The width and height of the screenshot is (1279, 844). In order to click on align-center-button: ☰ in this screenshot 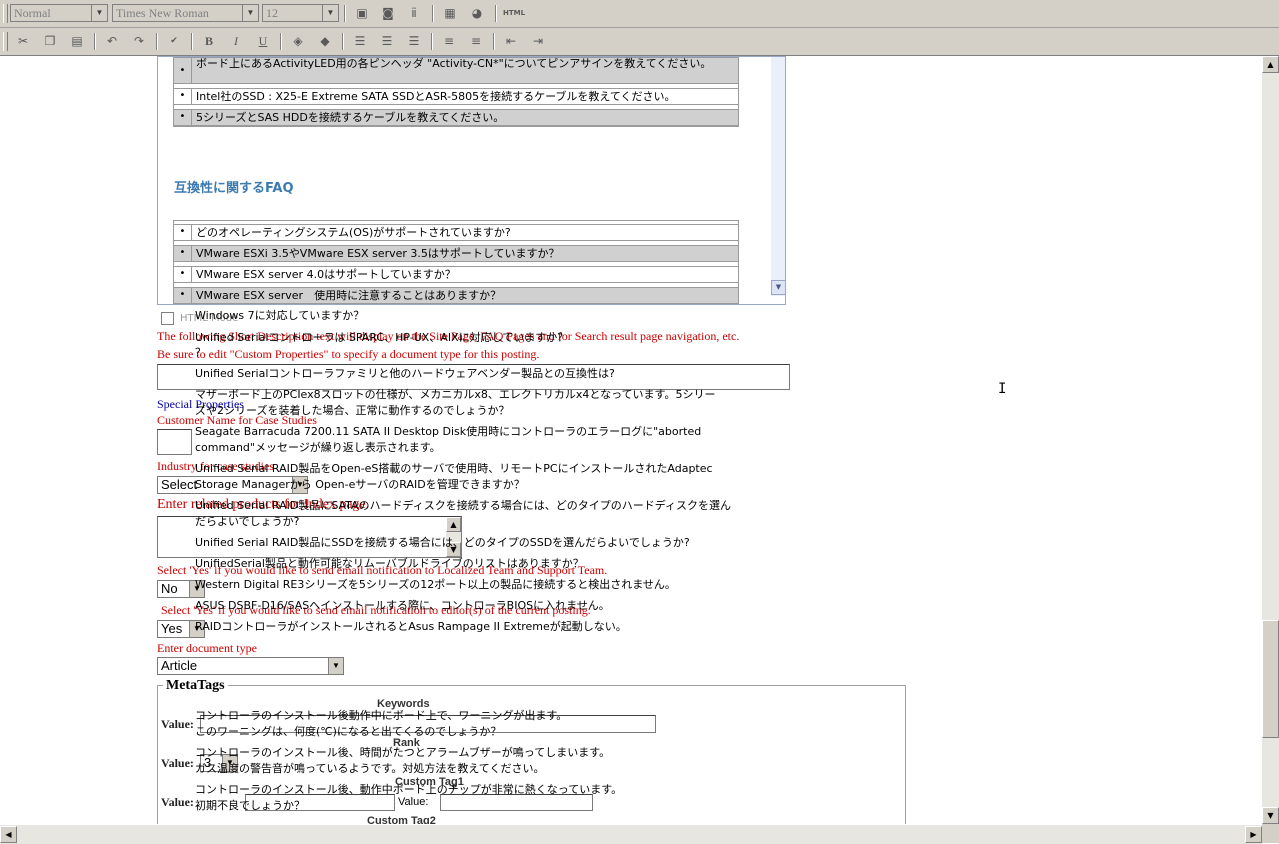, I will do `click(387, 41)`.